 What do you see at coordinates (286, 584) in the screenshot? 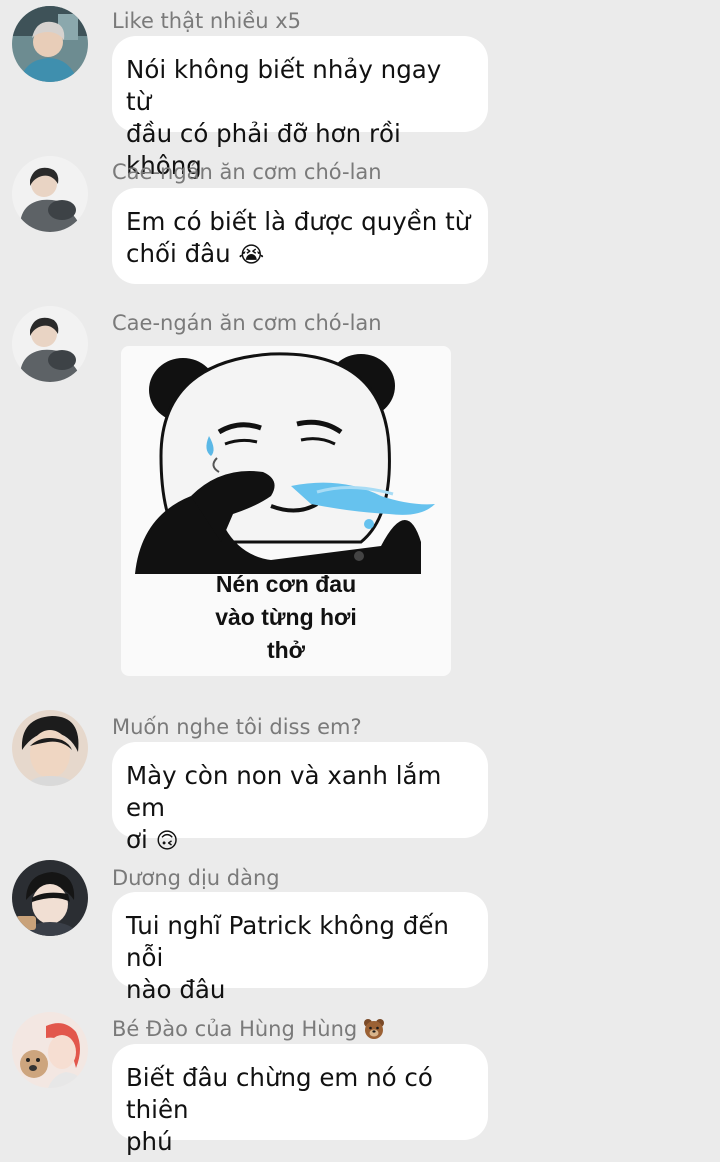
I see `sticker-caption-line: Nén cơn đau` at bounding box center [286, 584].